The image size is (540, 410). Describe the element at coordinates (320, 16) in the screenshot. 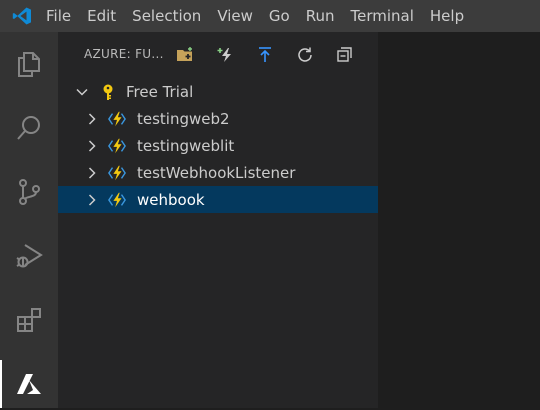

I see `menu-run: Run` at that location.